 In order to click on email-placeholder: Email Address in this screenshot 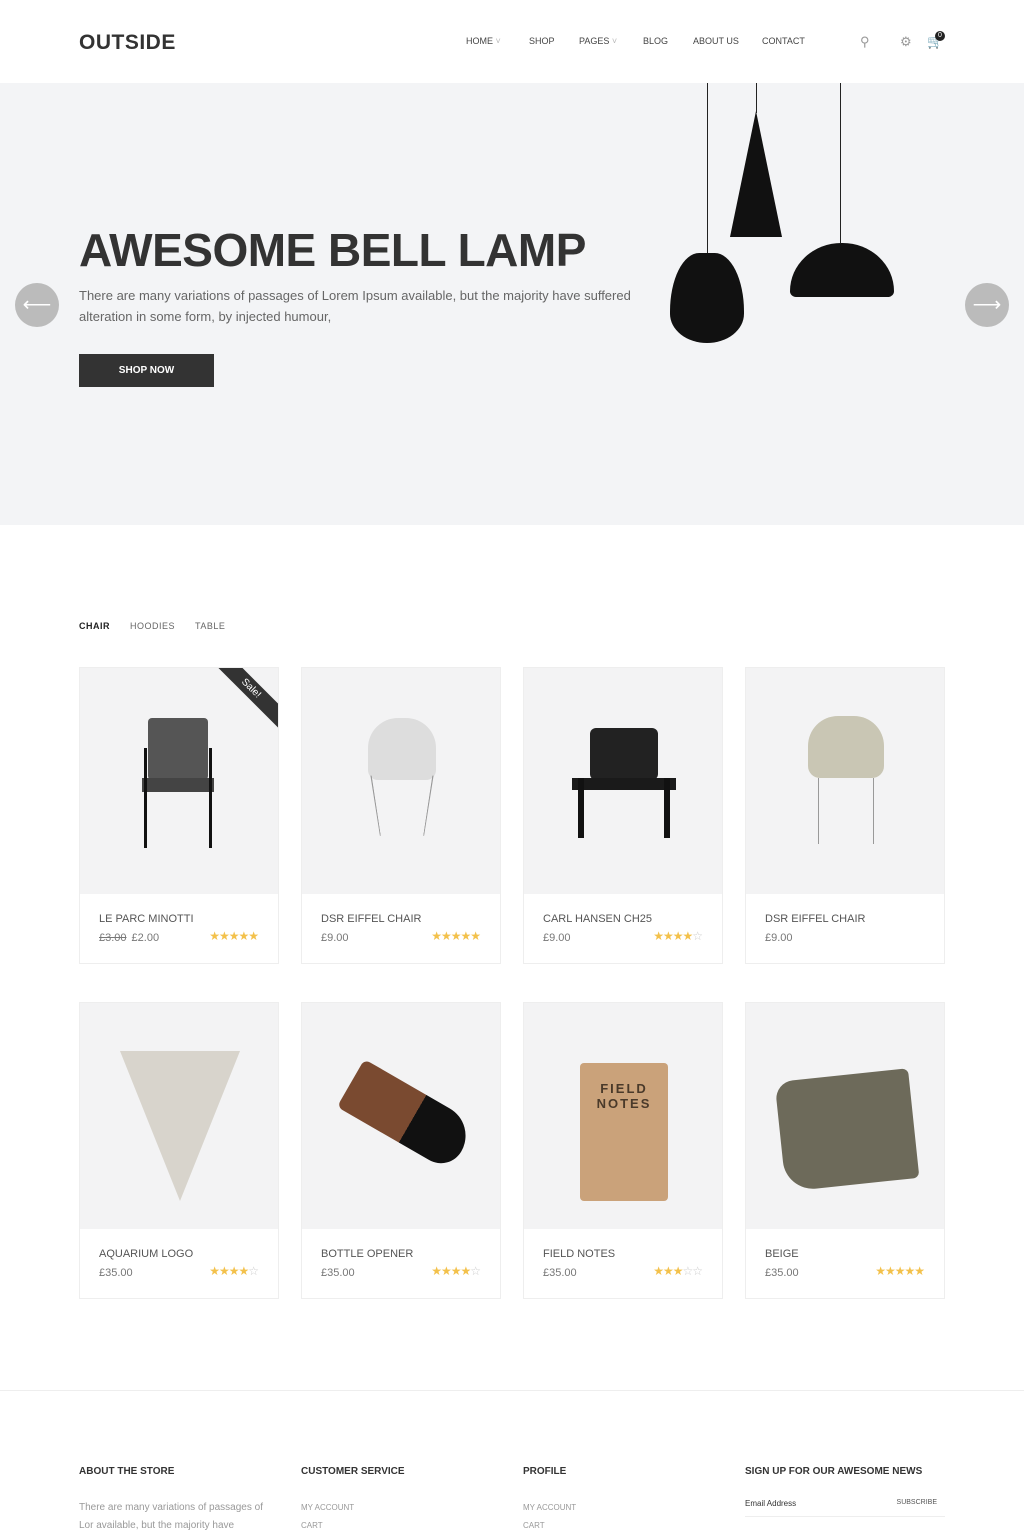, I will do `click(771, 1503)`.